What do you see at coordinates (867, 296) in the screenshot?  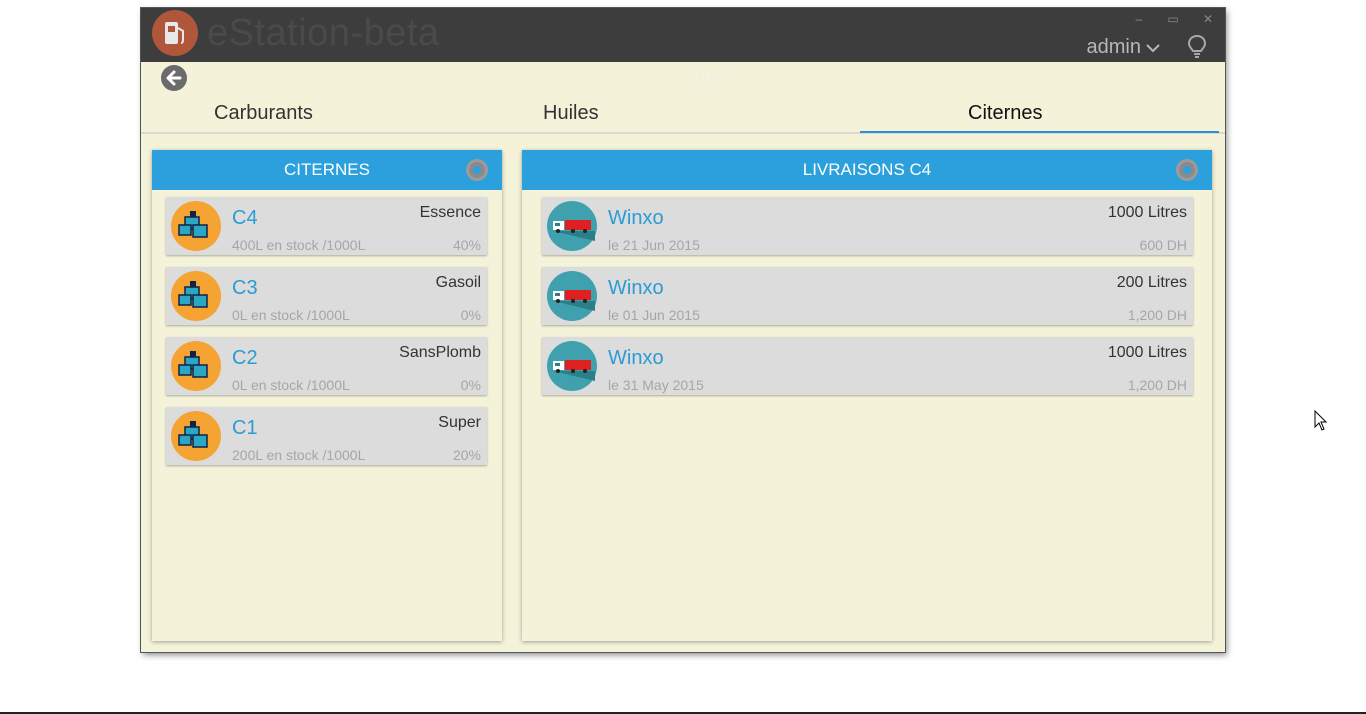 I see `delivery-card: Winxo 200 Litres le 01 Jun 2015 1,200 DH` at bounding box center [867, 296].